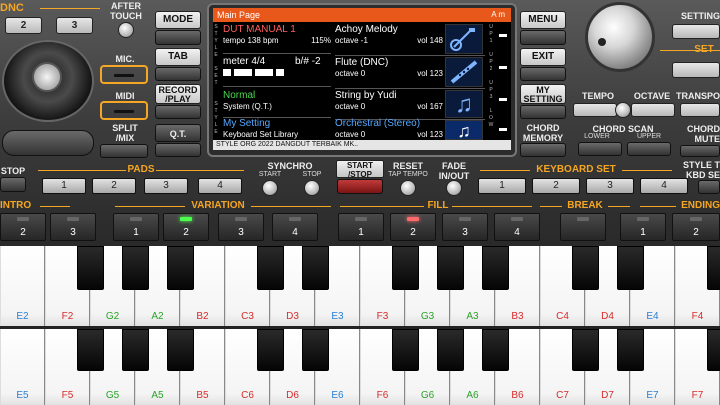 The height and width of the screenshot is (405, 720). Describe the element at coordinates (178, 37) in the screenshot. I see `mode-sub-button` at that location.